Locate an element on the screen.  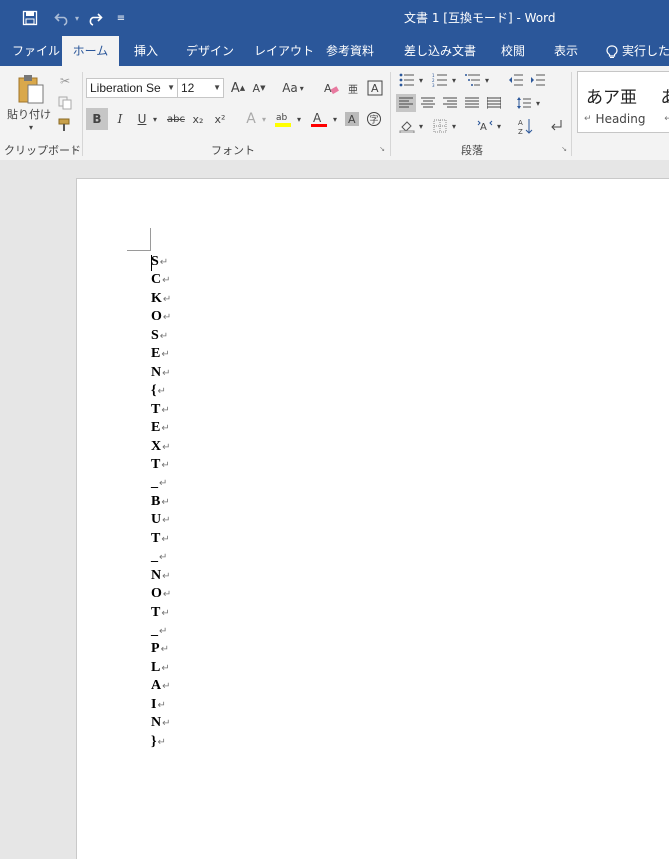
subscript-button: x₂ is located at coordinates (198, 119).